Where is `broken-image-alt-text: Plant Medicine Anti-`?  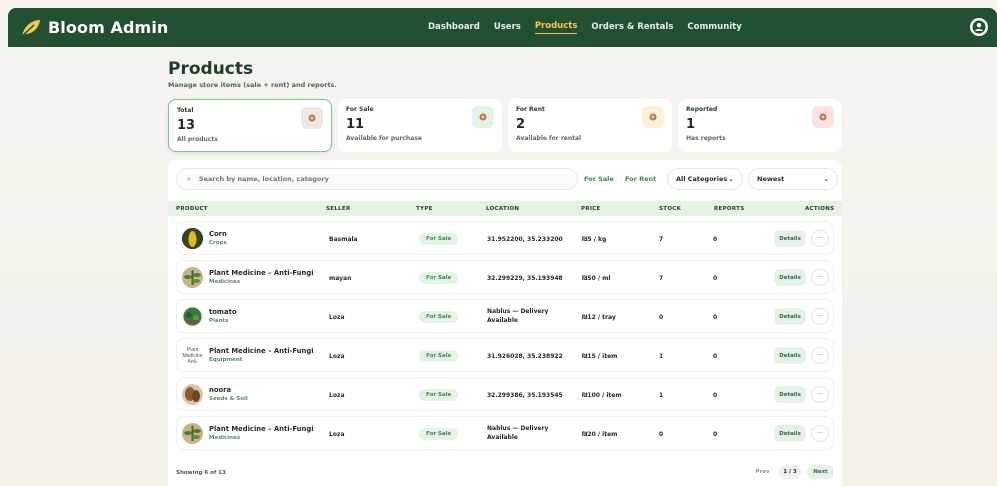 broken-image-alt-text: Plant Medicine Anti- is located at coordinates (192, 356).